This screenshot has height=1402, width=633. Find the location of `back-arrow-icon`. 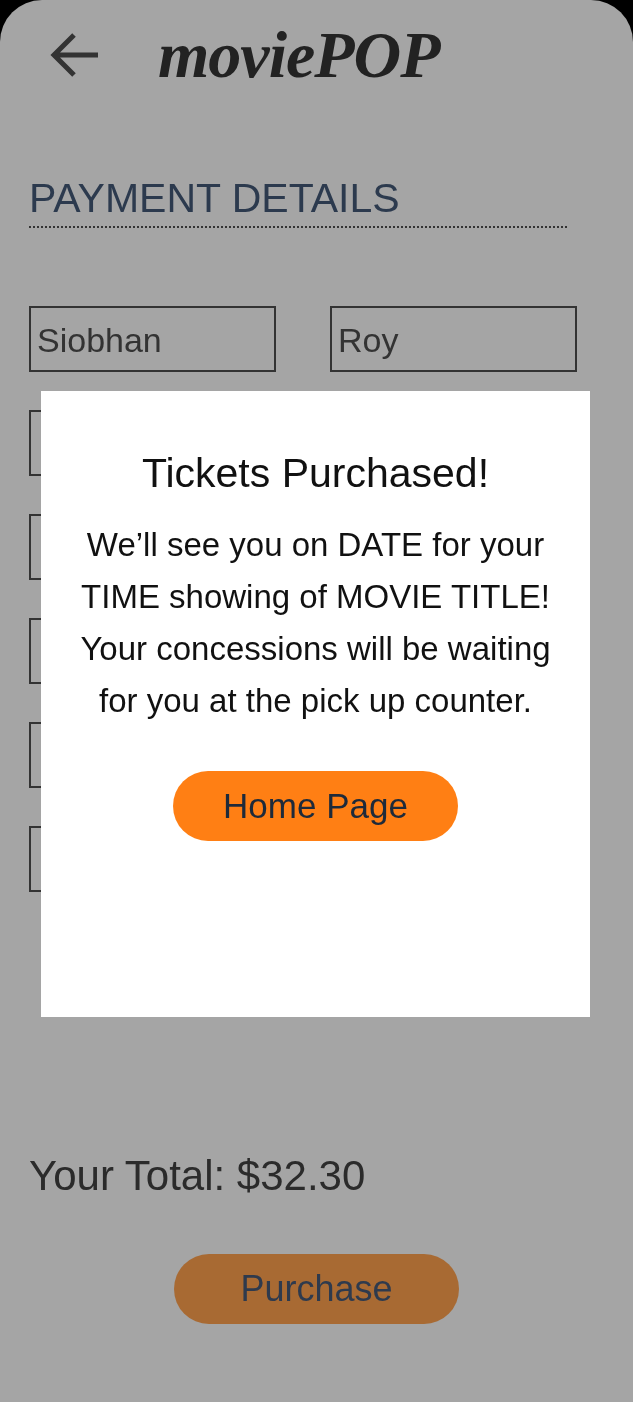

back-arrow-icon is located at coordinates (75, 55).